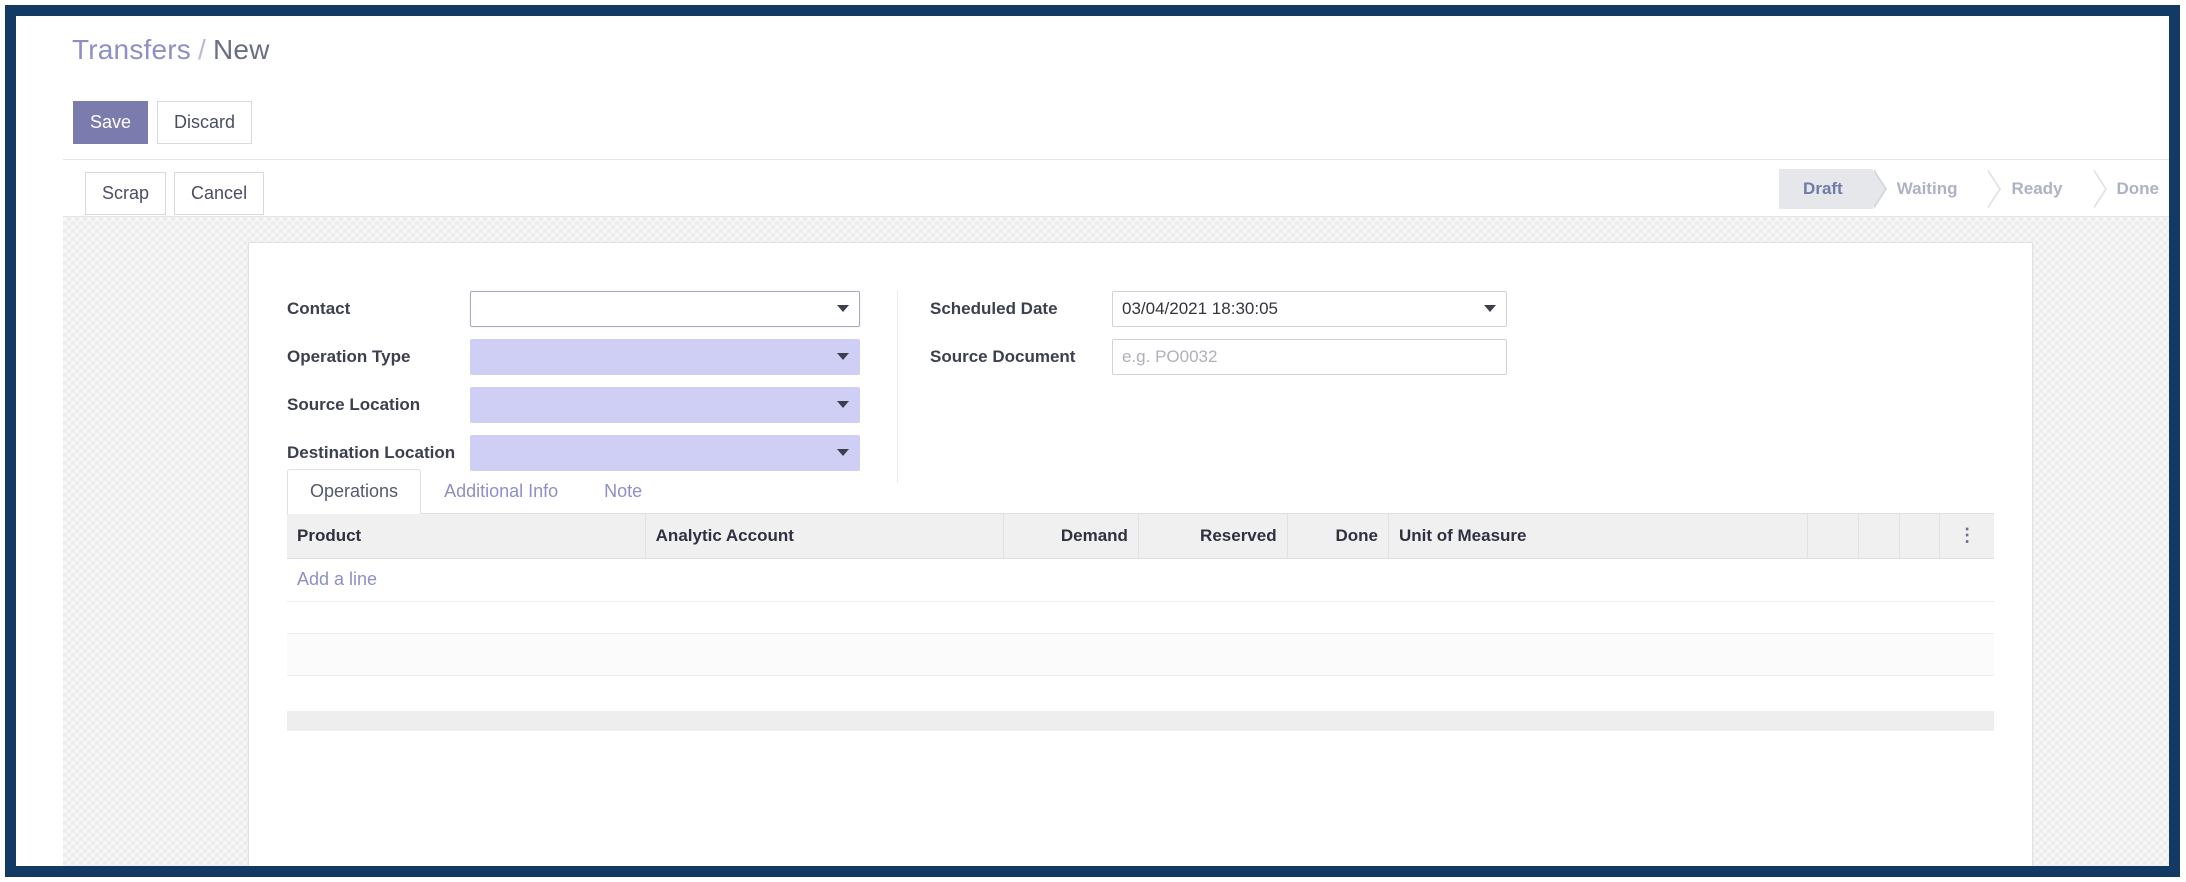 This screenshot has width=2186, height=882. I want to click on tab-note: Note, so click(623, 491).